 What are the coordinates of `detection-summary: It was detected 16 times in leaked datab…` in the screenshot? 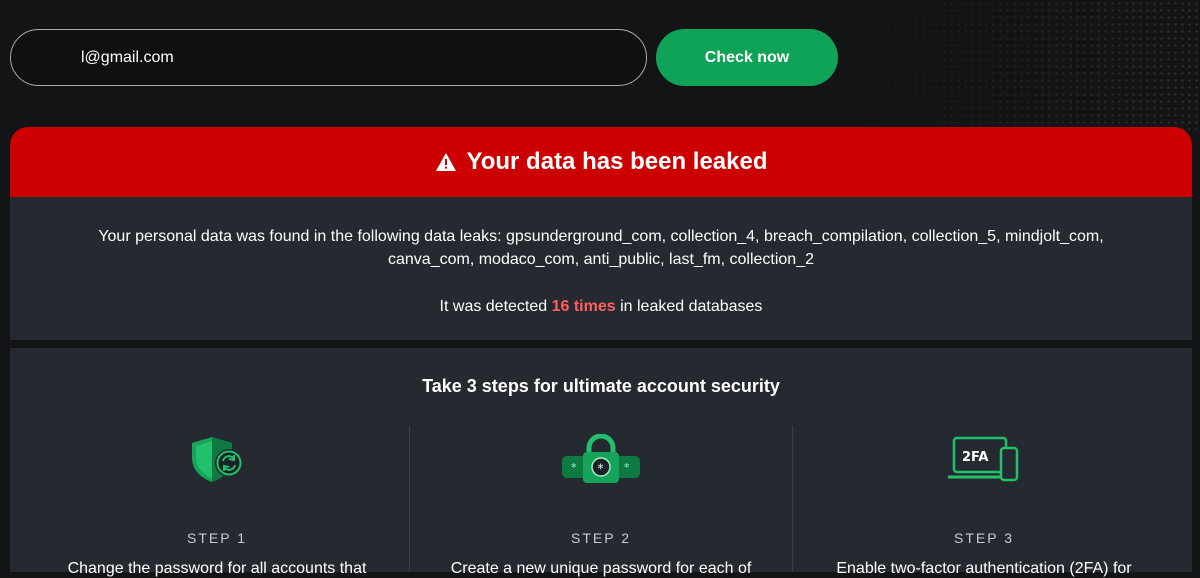 It's located at (601, 306).